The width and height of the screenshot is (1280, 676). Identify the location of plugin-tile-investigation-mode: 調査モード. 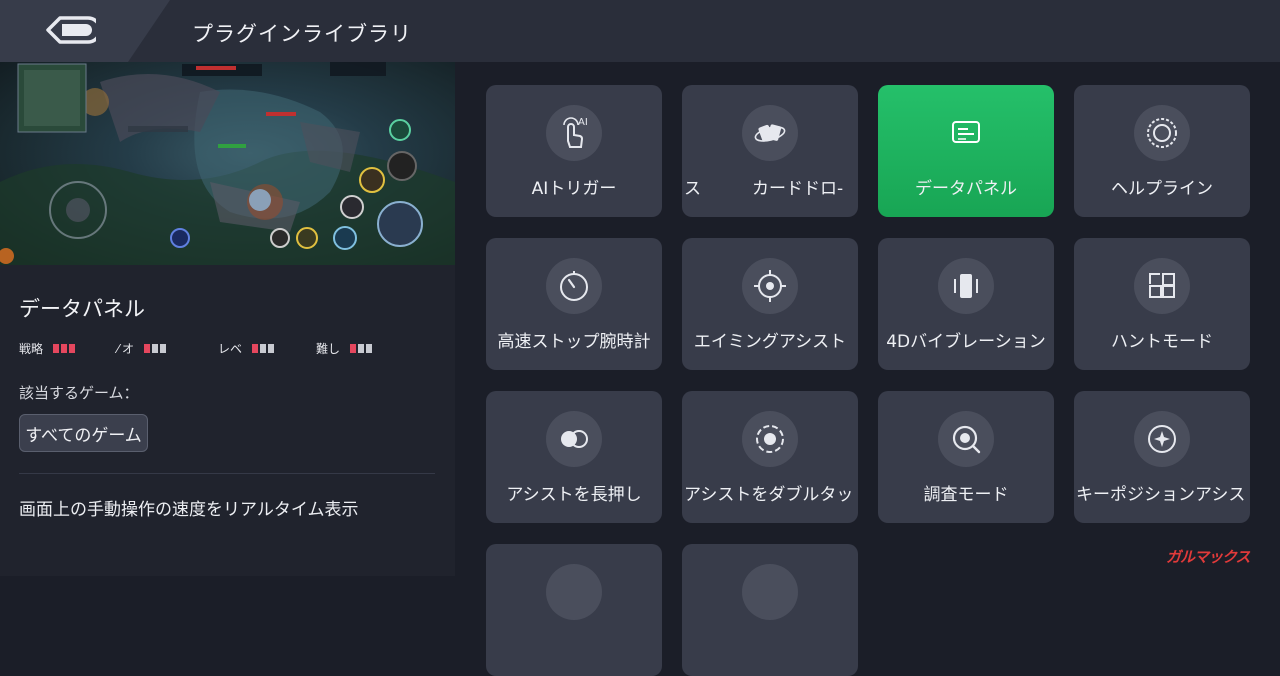
(966, 457).